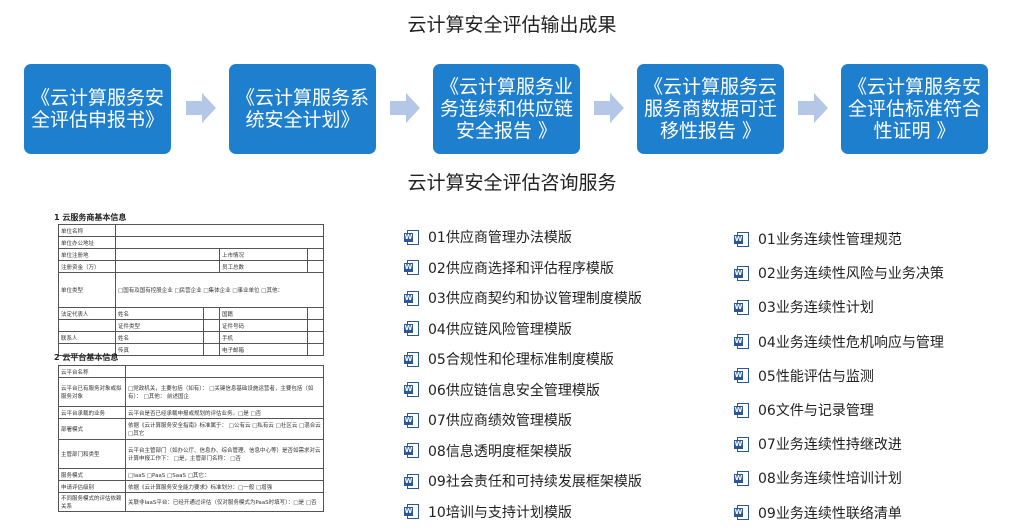 The width and height of the screenshot is (1024, 532). Describe the element at coordinates (523, 237) in the screenshot. I see `list-item: W 01供应商管理办法模版` at that location.